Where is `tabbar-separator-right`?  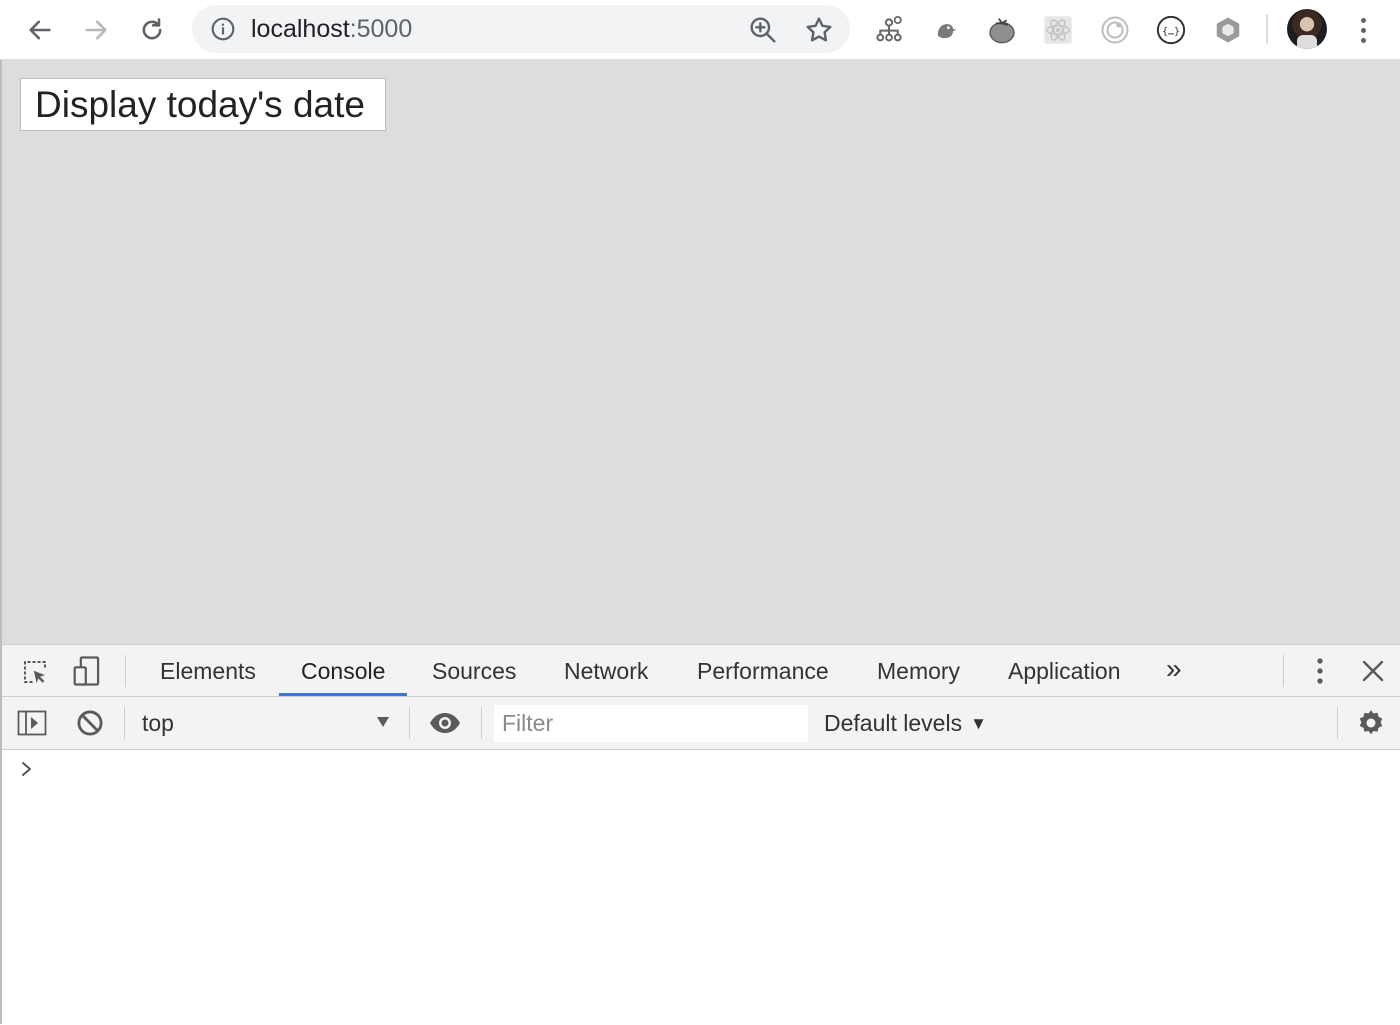 tabbar-separator-right is located at coordinates (1283, 671).